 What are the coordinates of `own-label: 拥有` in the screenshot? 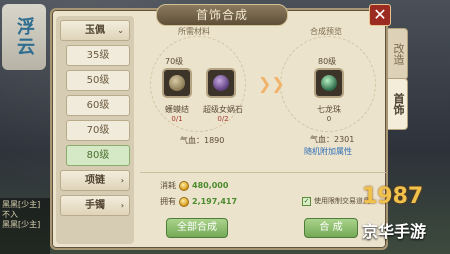 It's located at (168, 201).